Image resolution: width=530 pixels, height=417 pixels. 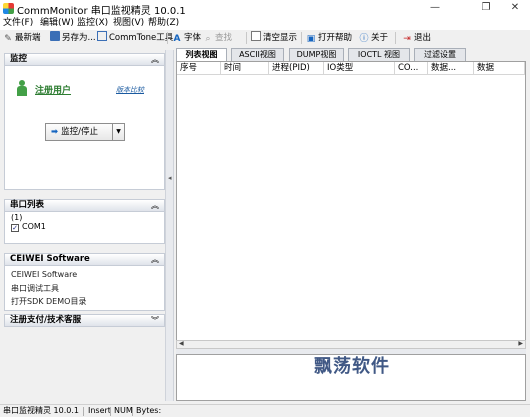 I want to click on port-panel-header: 串口列表 ︽, so click(x=84, y=205).